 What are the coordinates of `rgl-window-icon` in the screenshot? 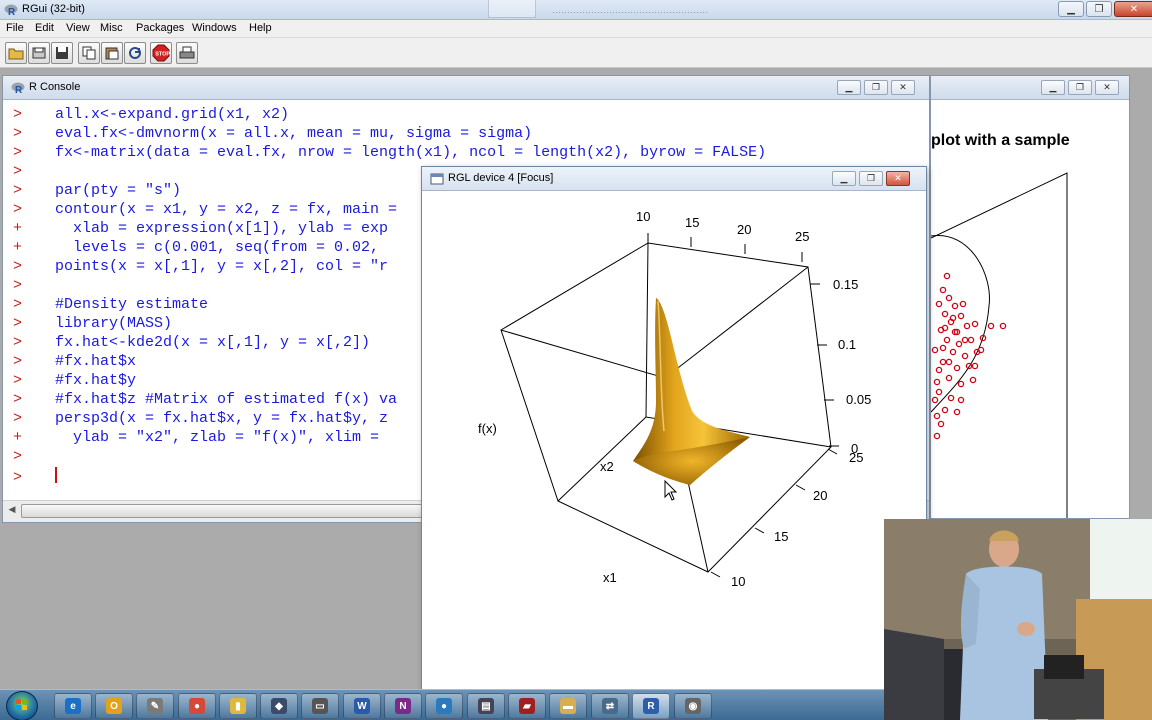 It's located at (437, 179).